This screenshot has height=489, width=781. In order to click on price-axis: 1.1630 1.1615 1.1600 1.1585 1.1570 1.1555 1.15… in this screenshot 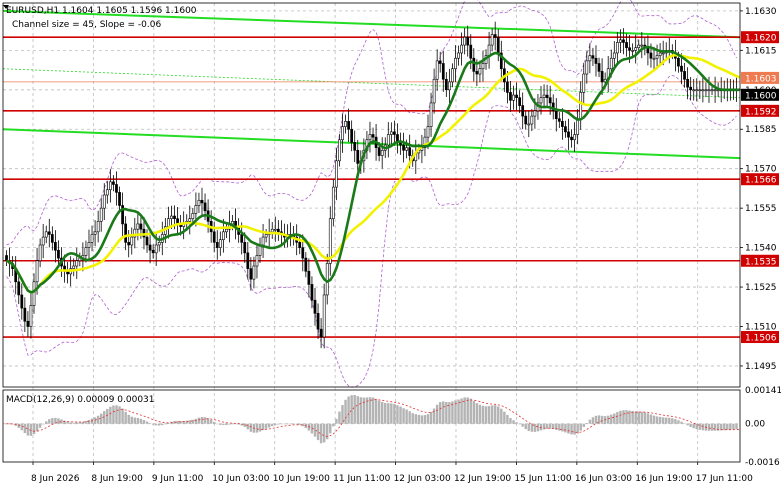, I will do `click(758, 189)`.